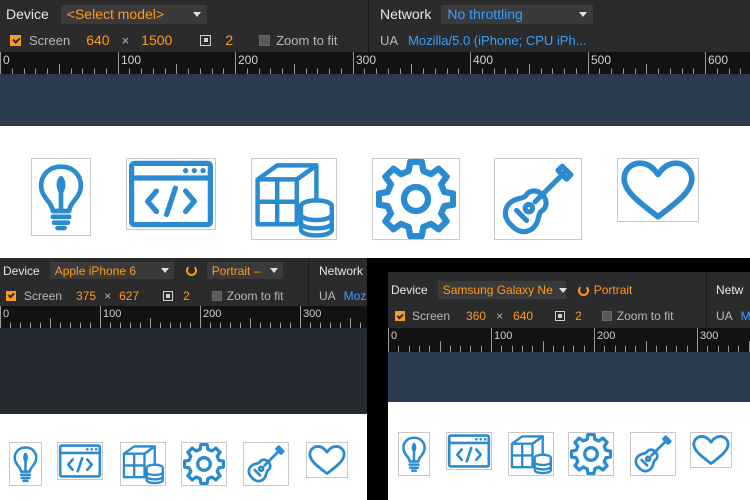  What do you see at coordinates (613, 290) in the screenshot?
I see `orientation-value: Portrait` at bounding box center [613, 290].